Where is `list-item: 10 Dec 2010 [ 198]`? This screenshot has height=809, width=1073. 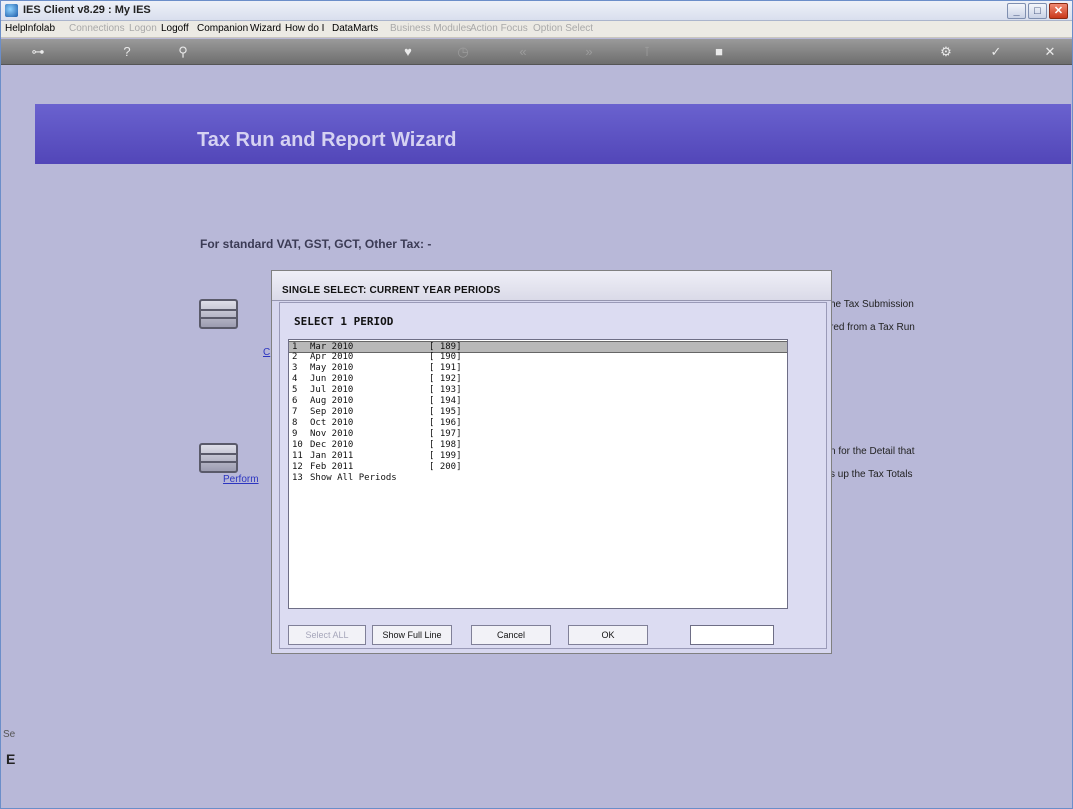
list-item: 10 Dec 2010 [ 198] is located at coordinates (538, 445).